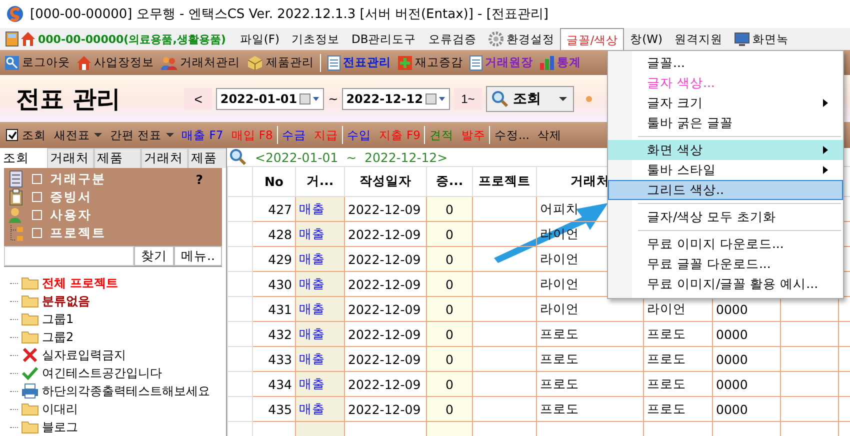 Image resolution: width=850 pixels, height=436 pixels. What do you see at coordinates (68, 99) in the screenshot?
I see `page-title: 전표 관리` at bounding box center [68, 99].